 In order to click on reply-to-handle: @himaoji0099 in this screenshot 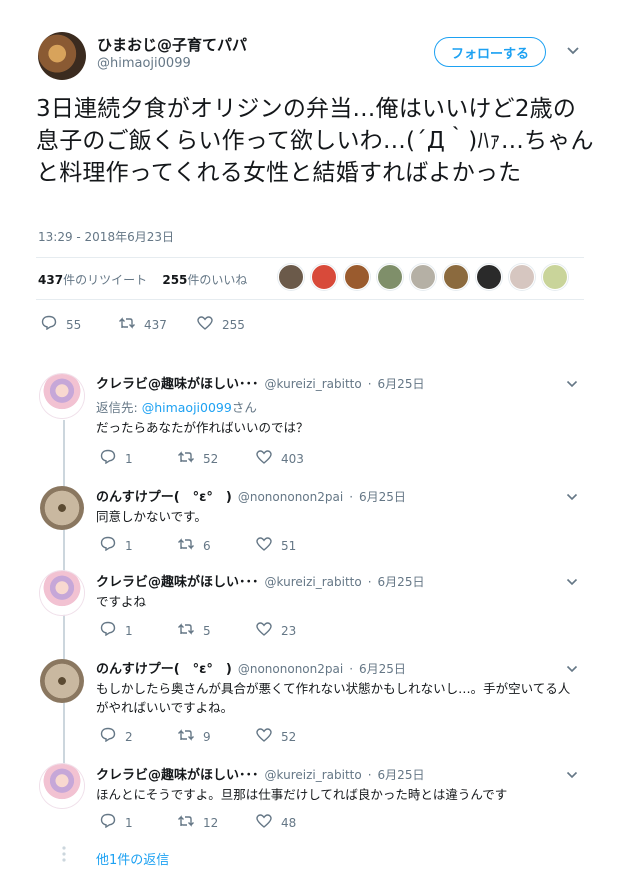, I will do `click(187, 407)`.